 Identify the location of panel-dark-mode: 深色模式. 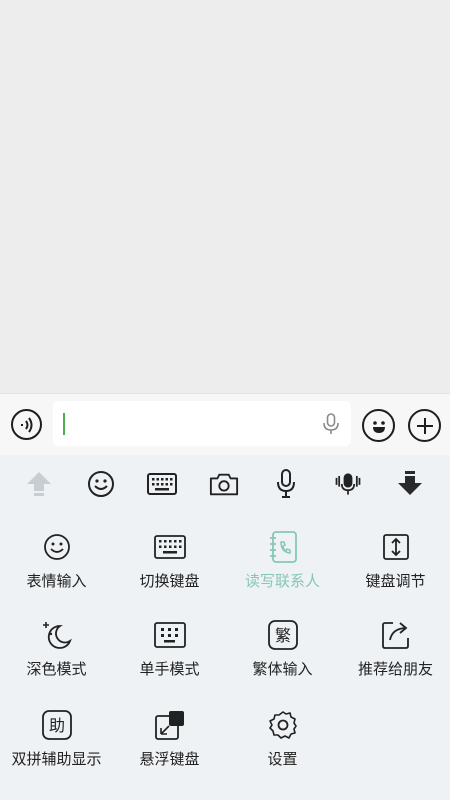
(56, 649).